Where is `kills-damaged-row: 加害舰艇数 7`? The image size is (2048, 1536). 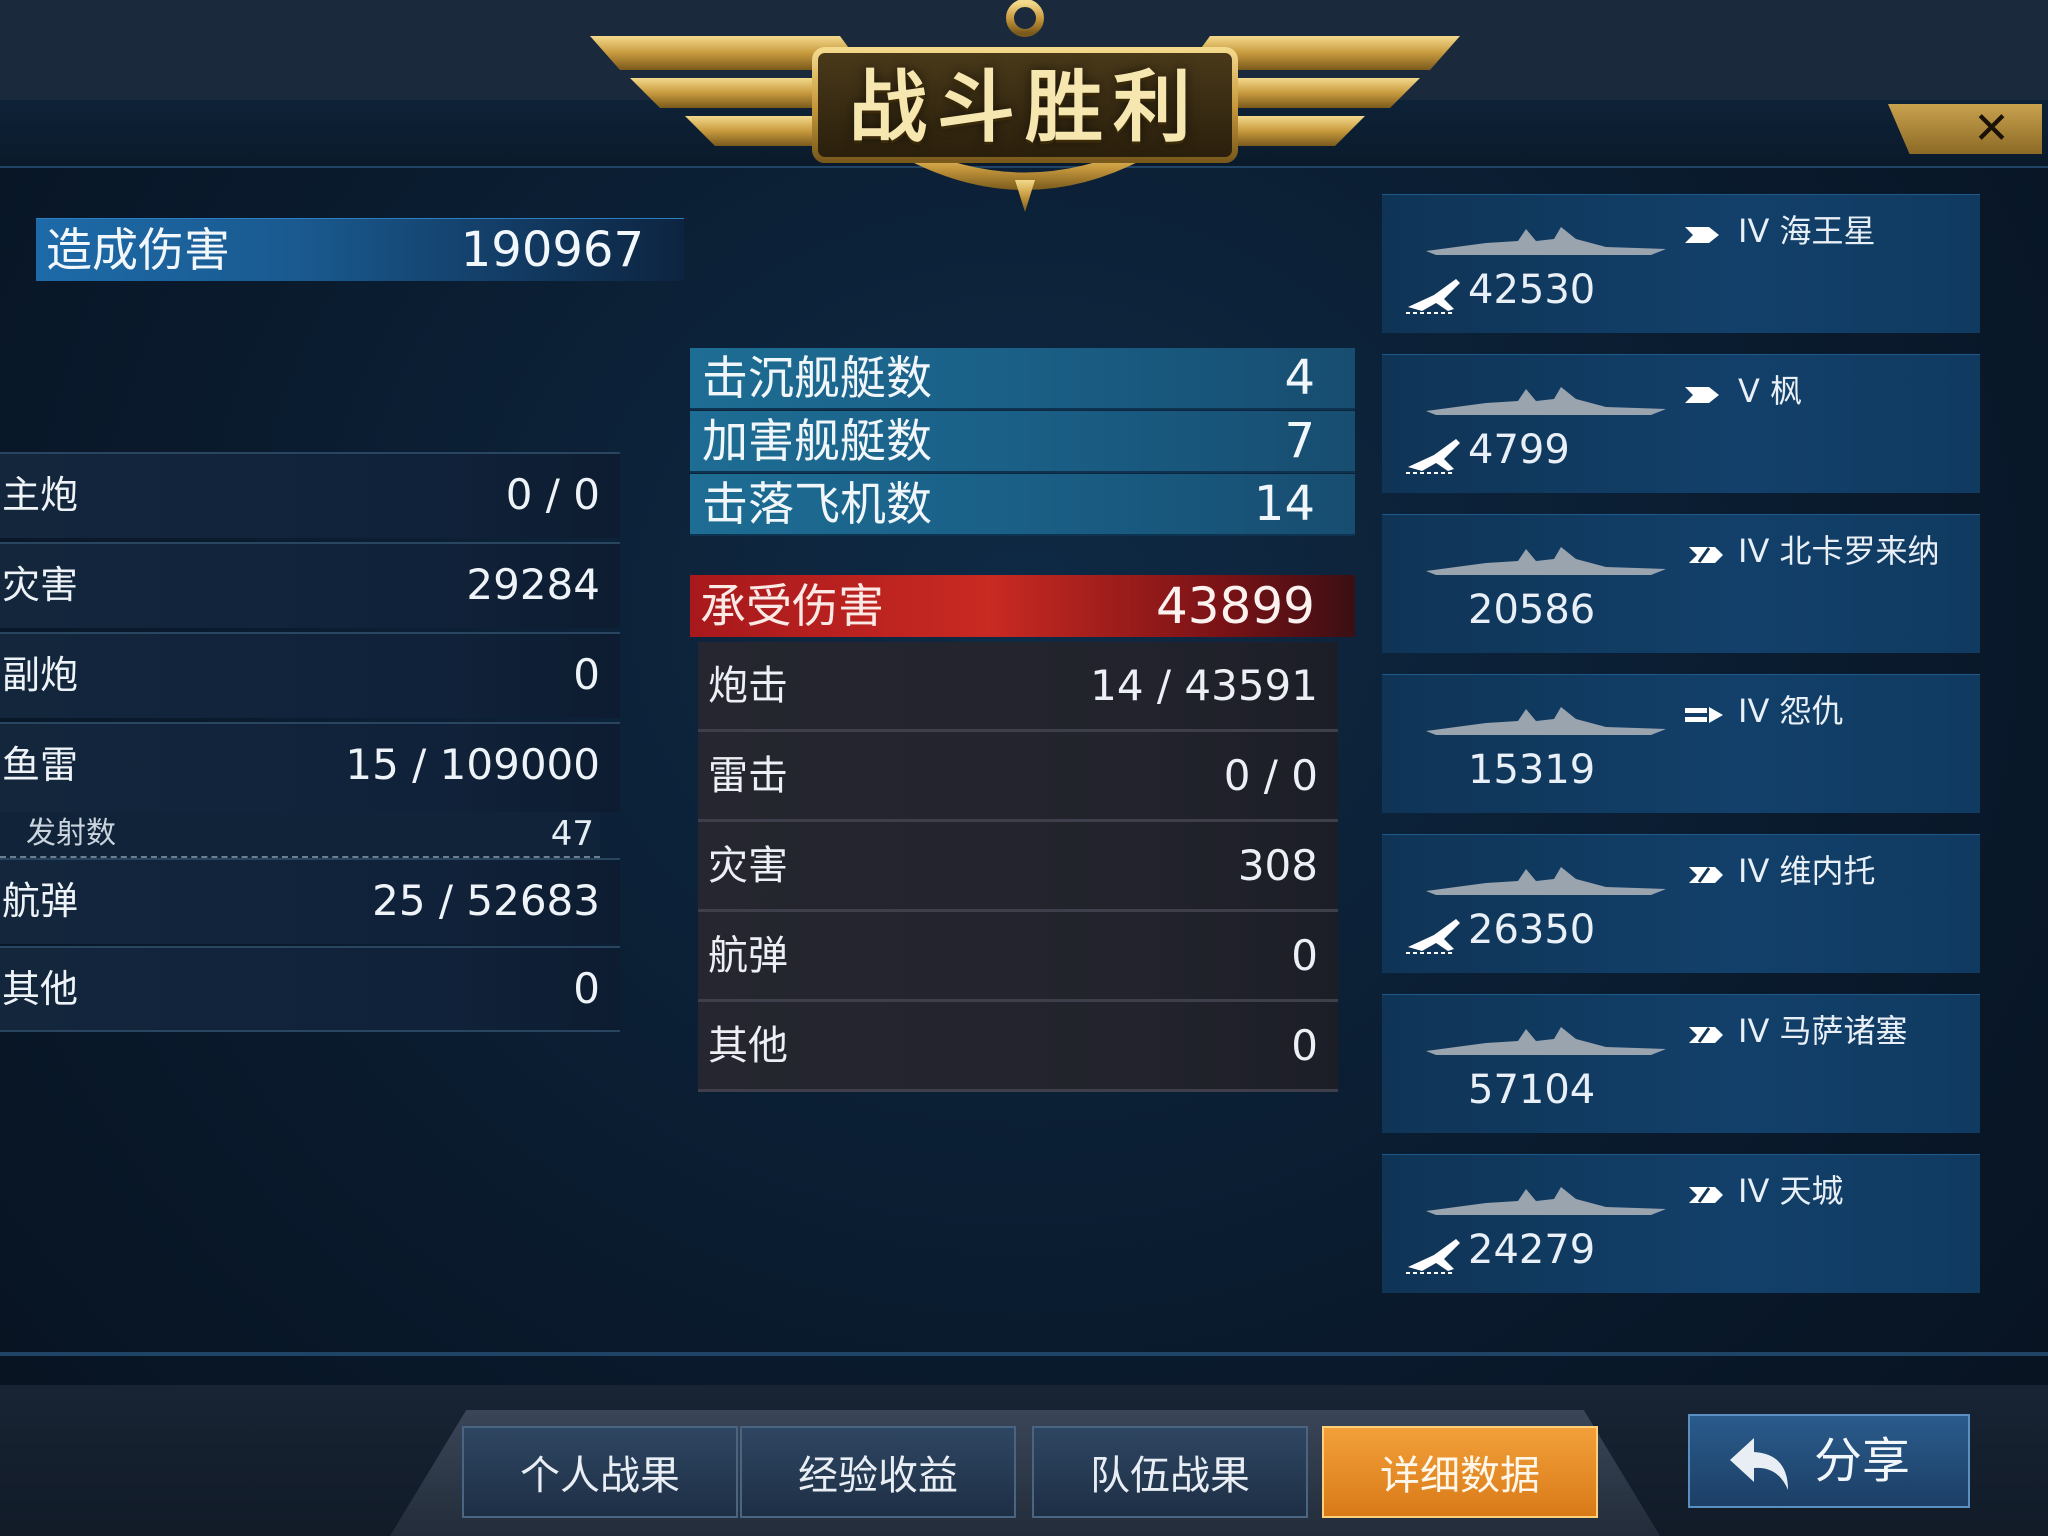
kills-damaged-row: 加害舰艇数 7 is located at coordinates (1022, 442).